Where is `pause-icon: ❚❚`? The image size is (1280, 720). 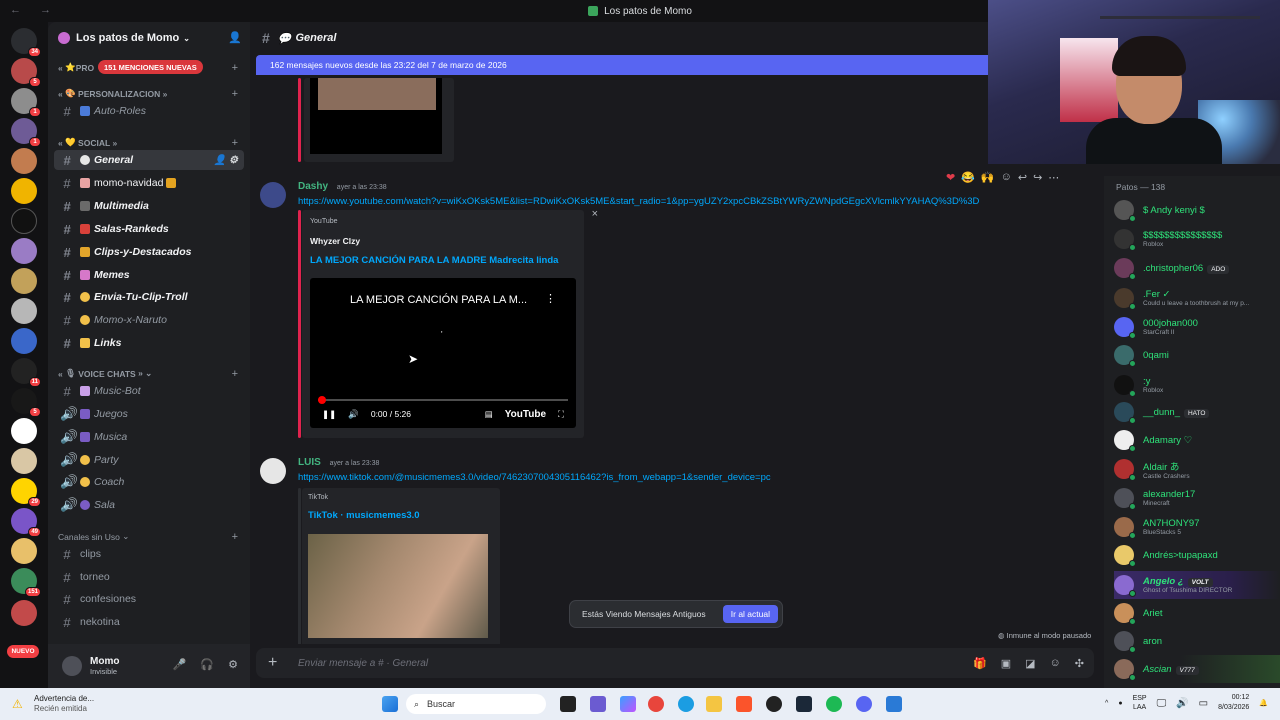 pause-icon: ❚❚ is located at coordinates (329, 414).